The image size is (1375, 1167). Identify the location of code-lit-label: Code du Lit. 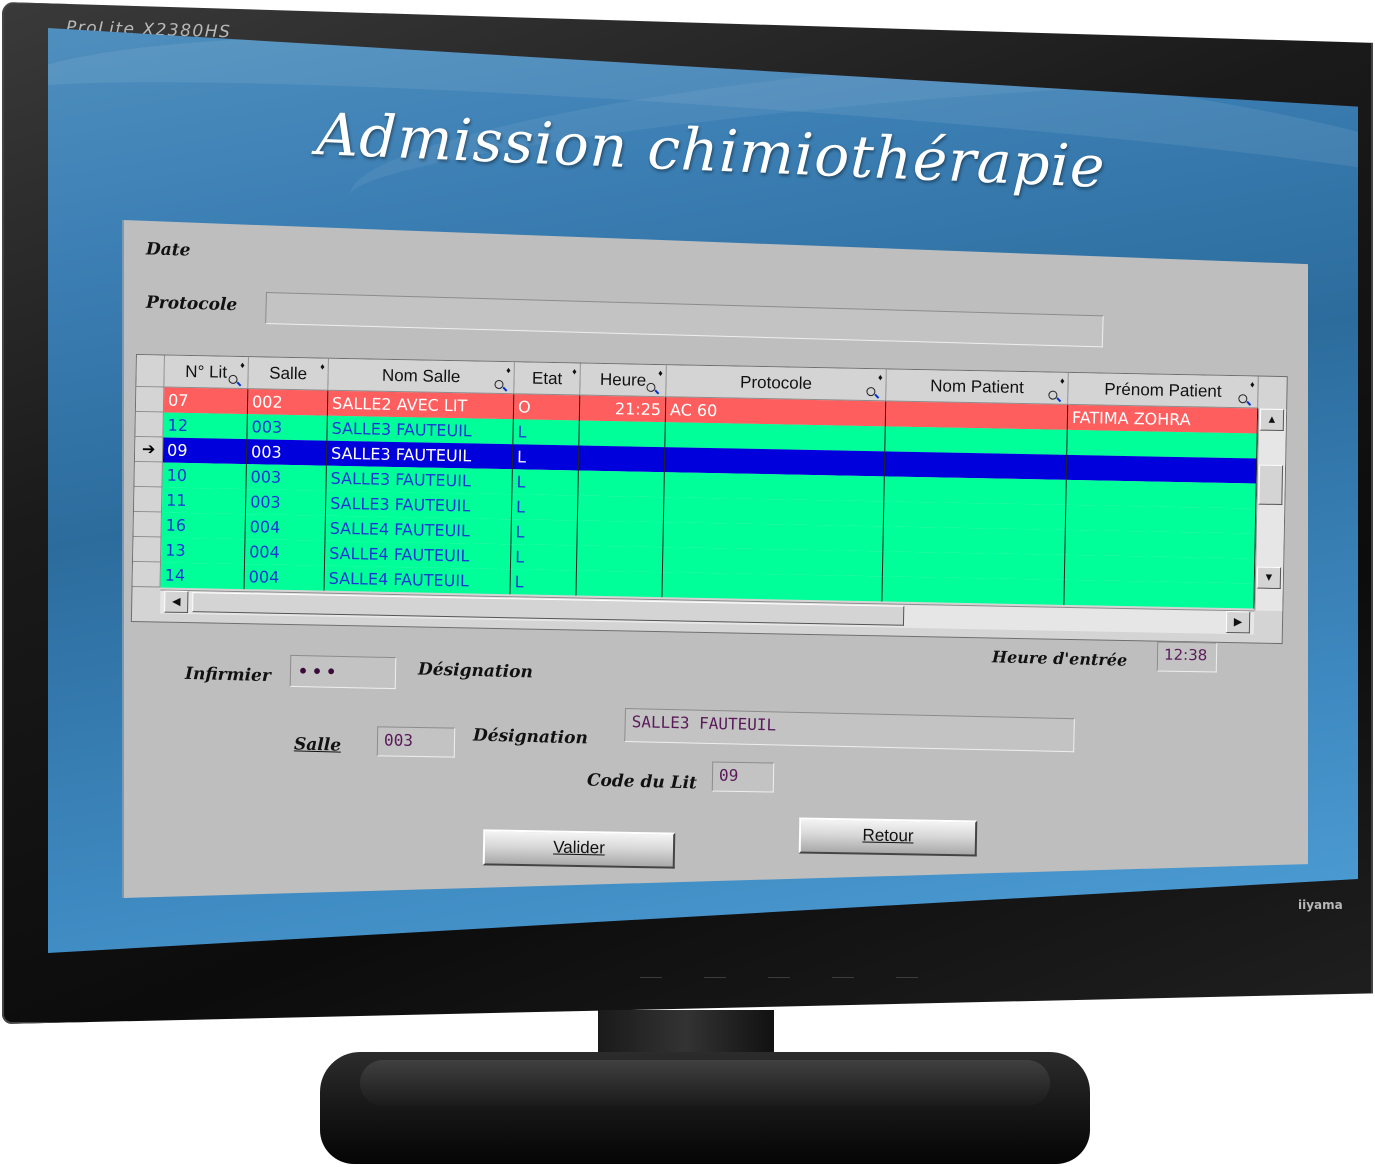
(642, 782).